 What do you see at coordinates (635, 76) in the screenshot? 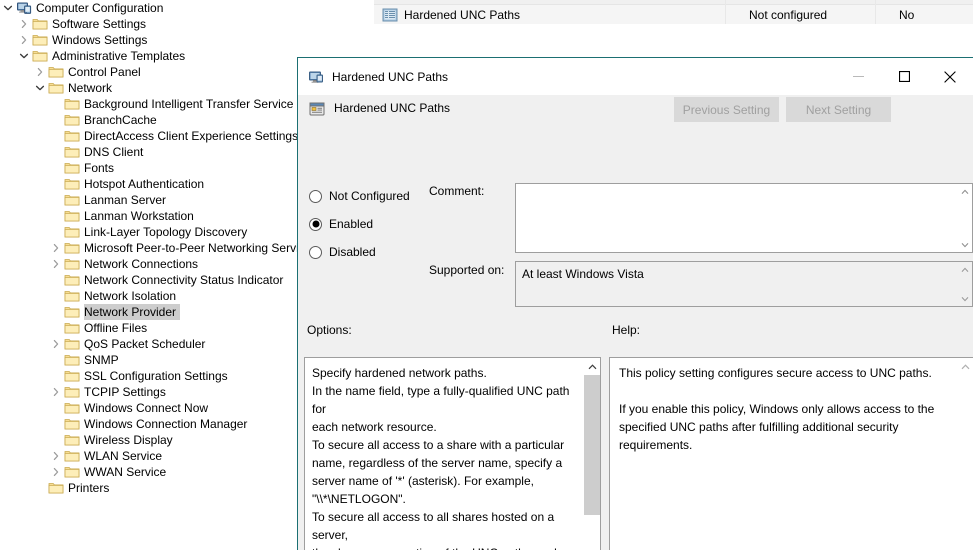
I see `dialog-title-bar: Hardened UNC Paths` at bounding box center [635, 76].